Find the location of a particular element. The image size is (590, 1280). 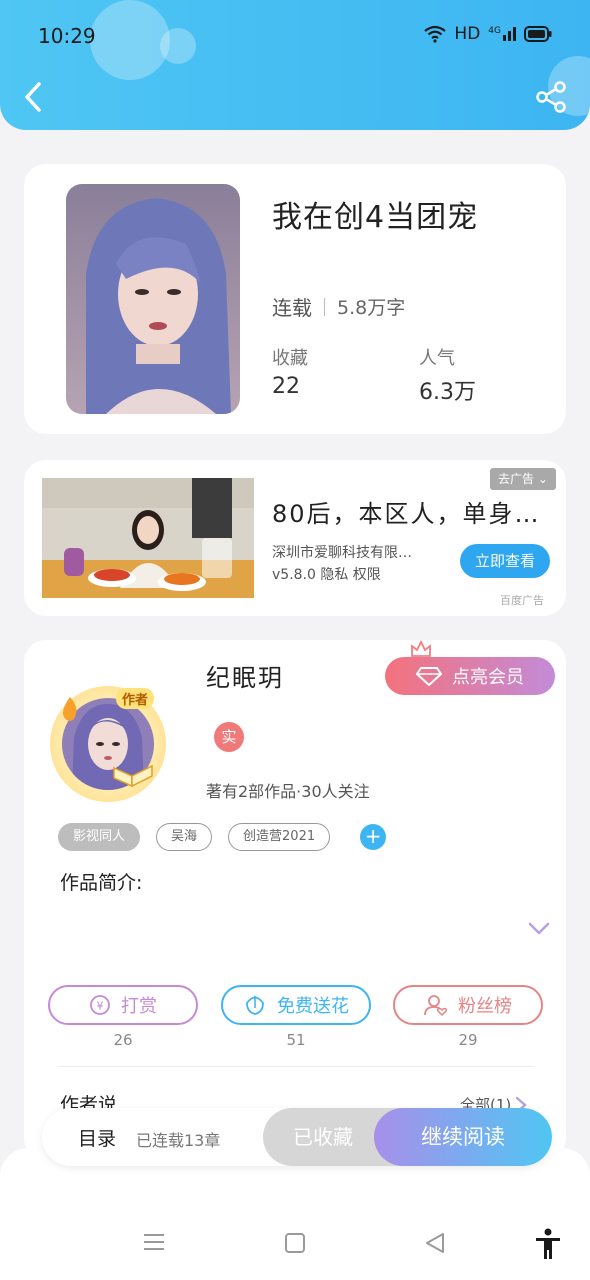

author-tags: 影视同人 吴海 创造营2021 + is located at coordinates (222, 837).